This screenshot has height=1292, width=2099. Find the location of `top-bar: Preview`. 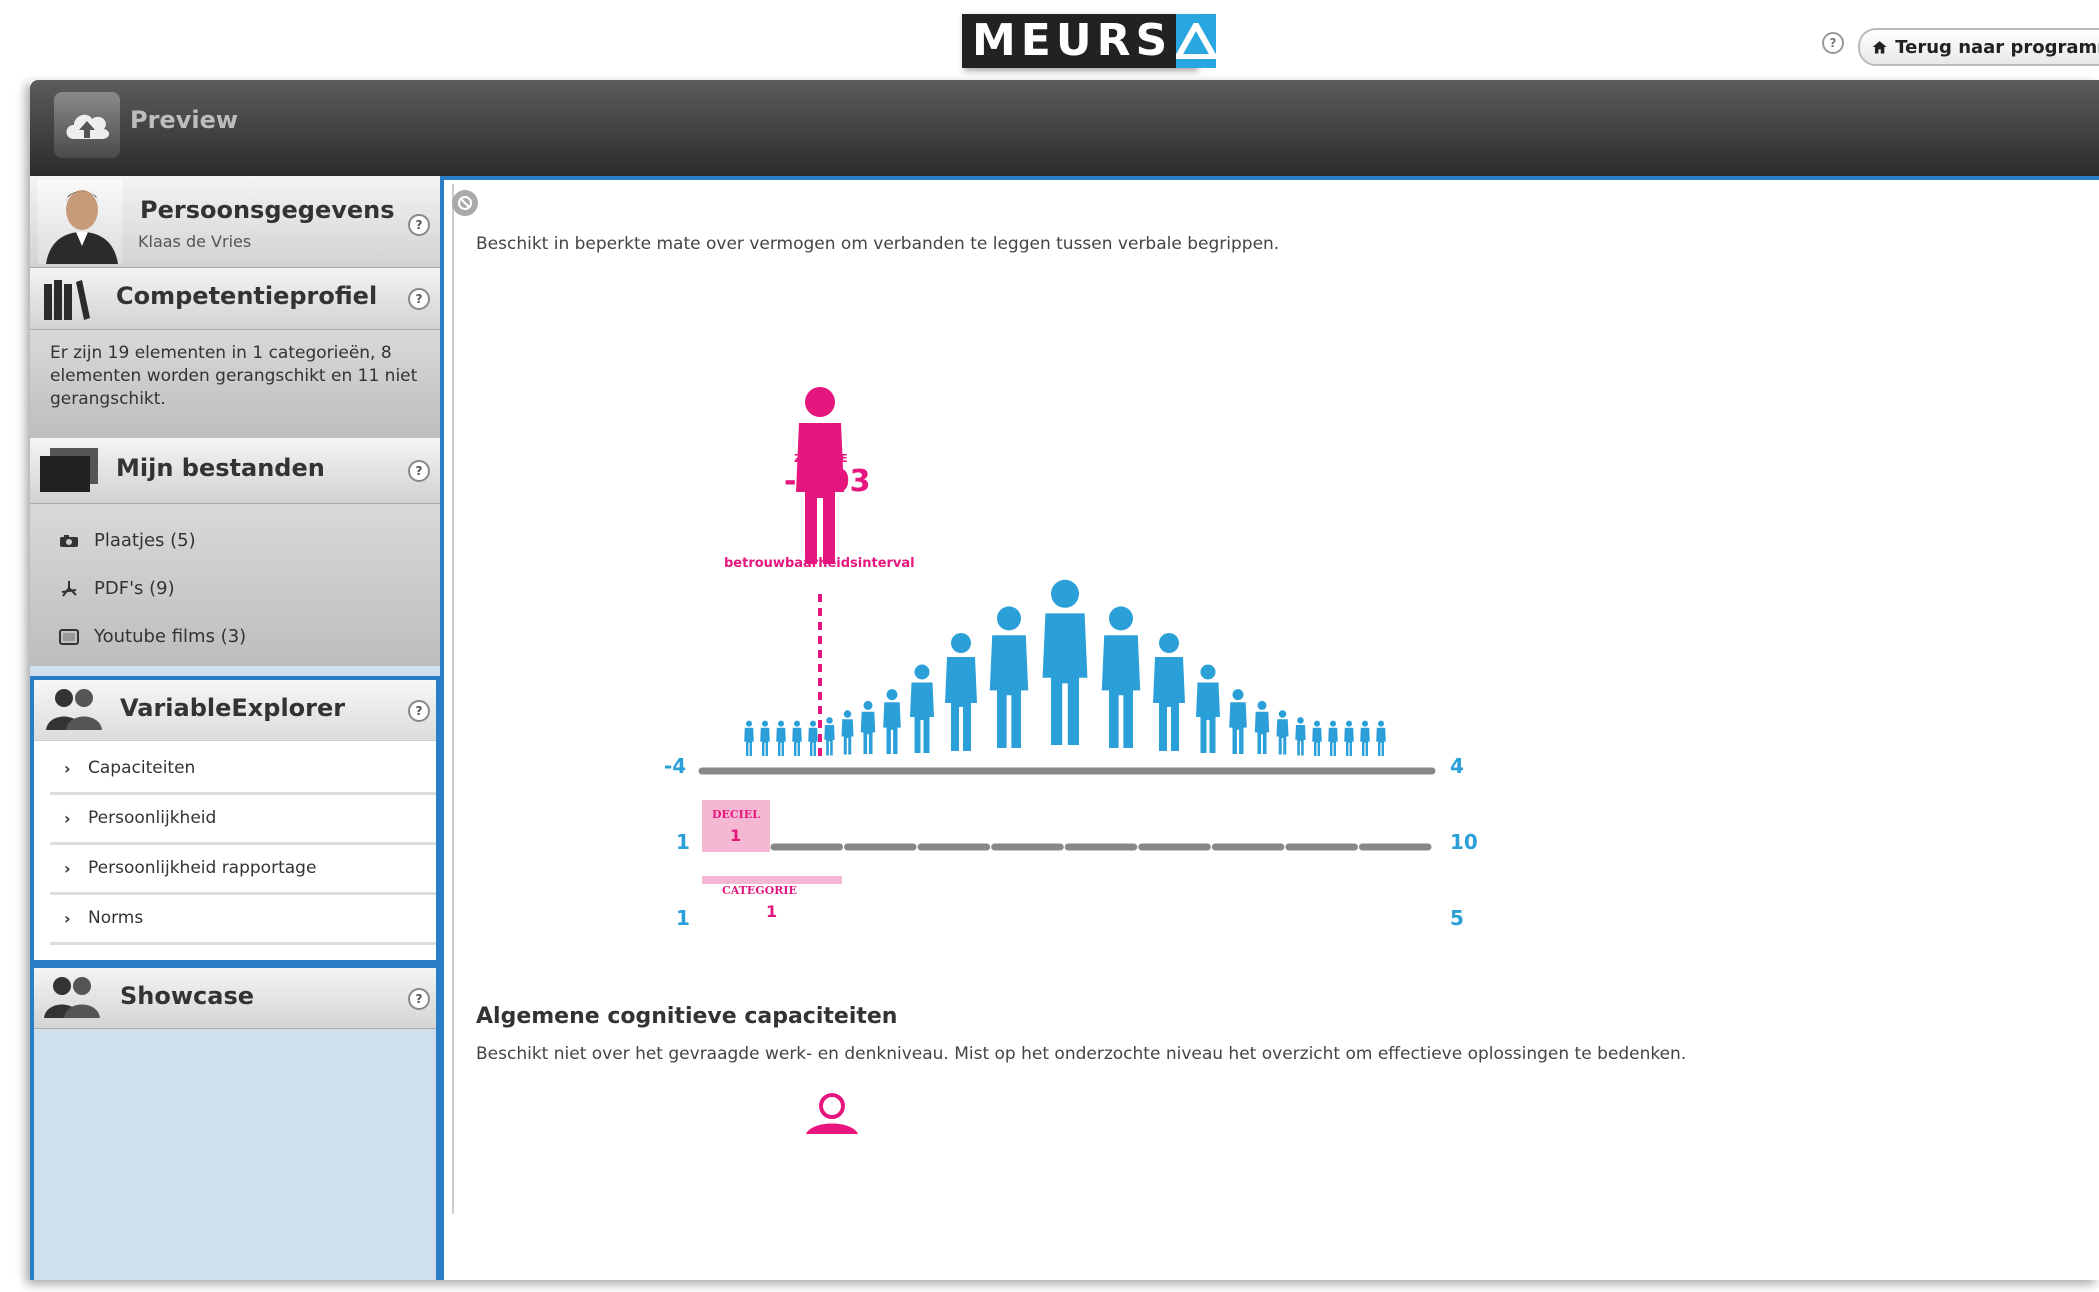

top-bar: Preview is located at coordinates (1064, 128).